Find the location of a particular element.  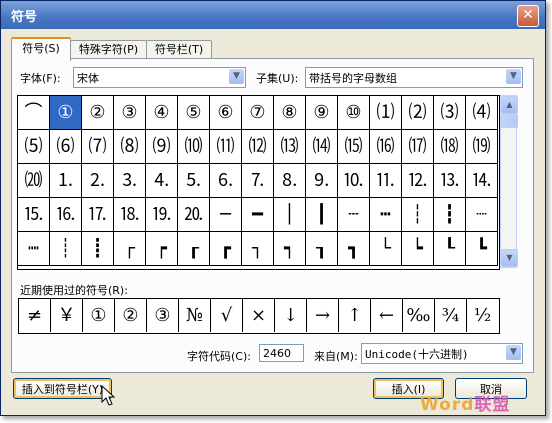

symbol-cell: ⑩ is located at coordinates (354, 113).